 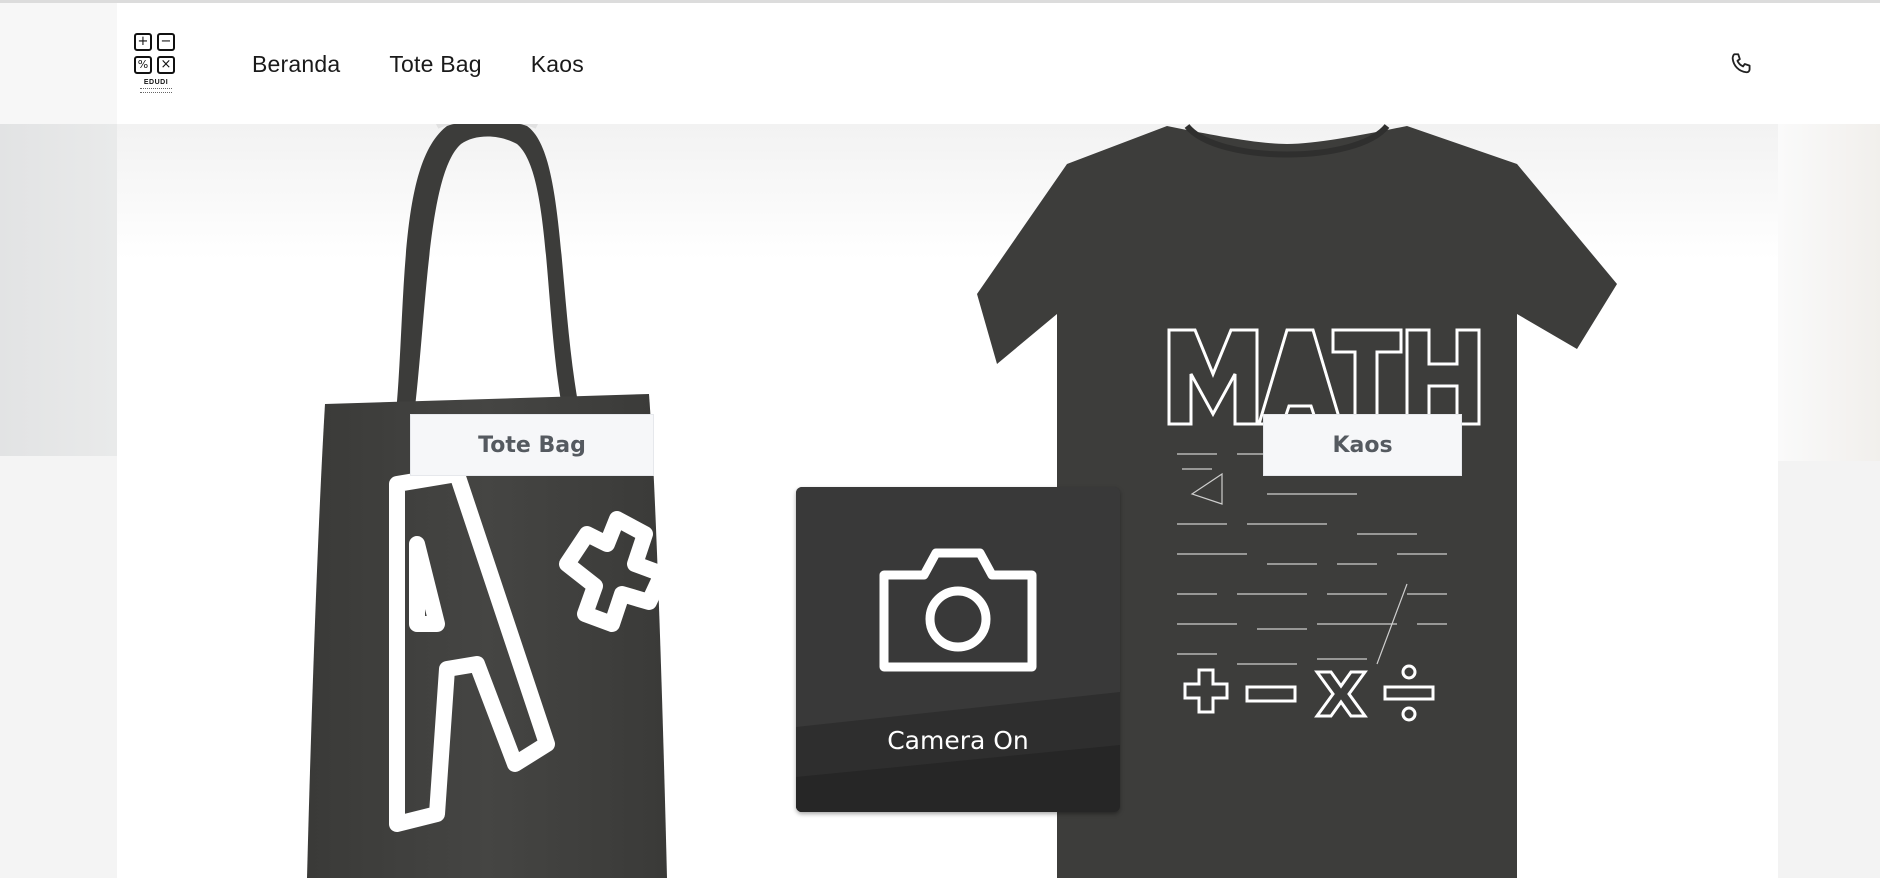 I want to click on left-background-lower, so click(x=58, y=667).